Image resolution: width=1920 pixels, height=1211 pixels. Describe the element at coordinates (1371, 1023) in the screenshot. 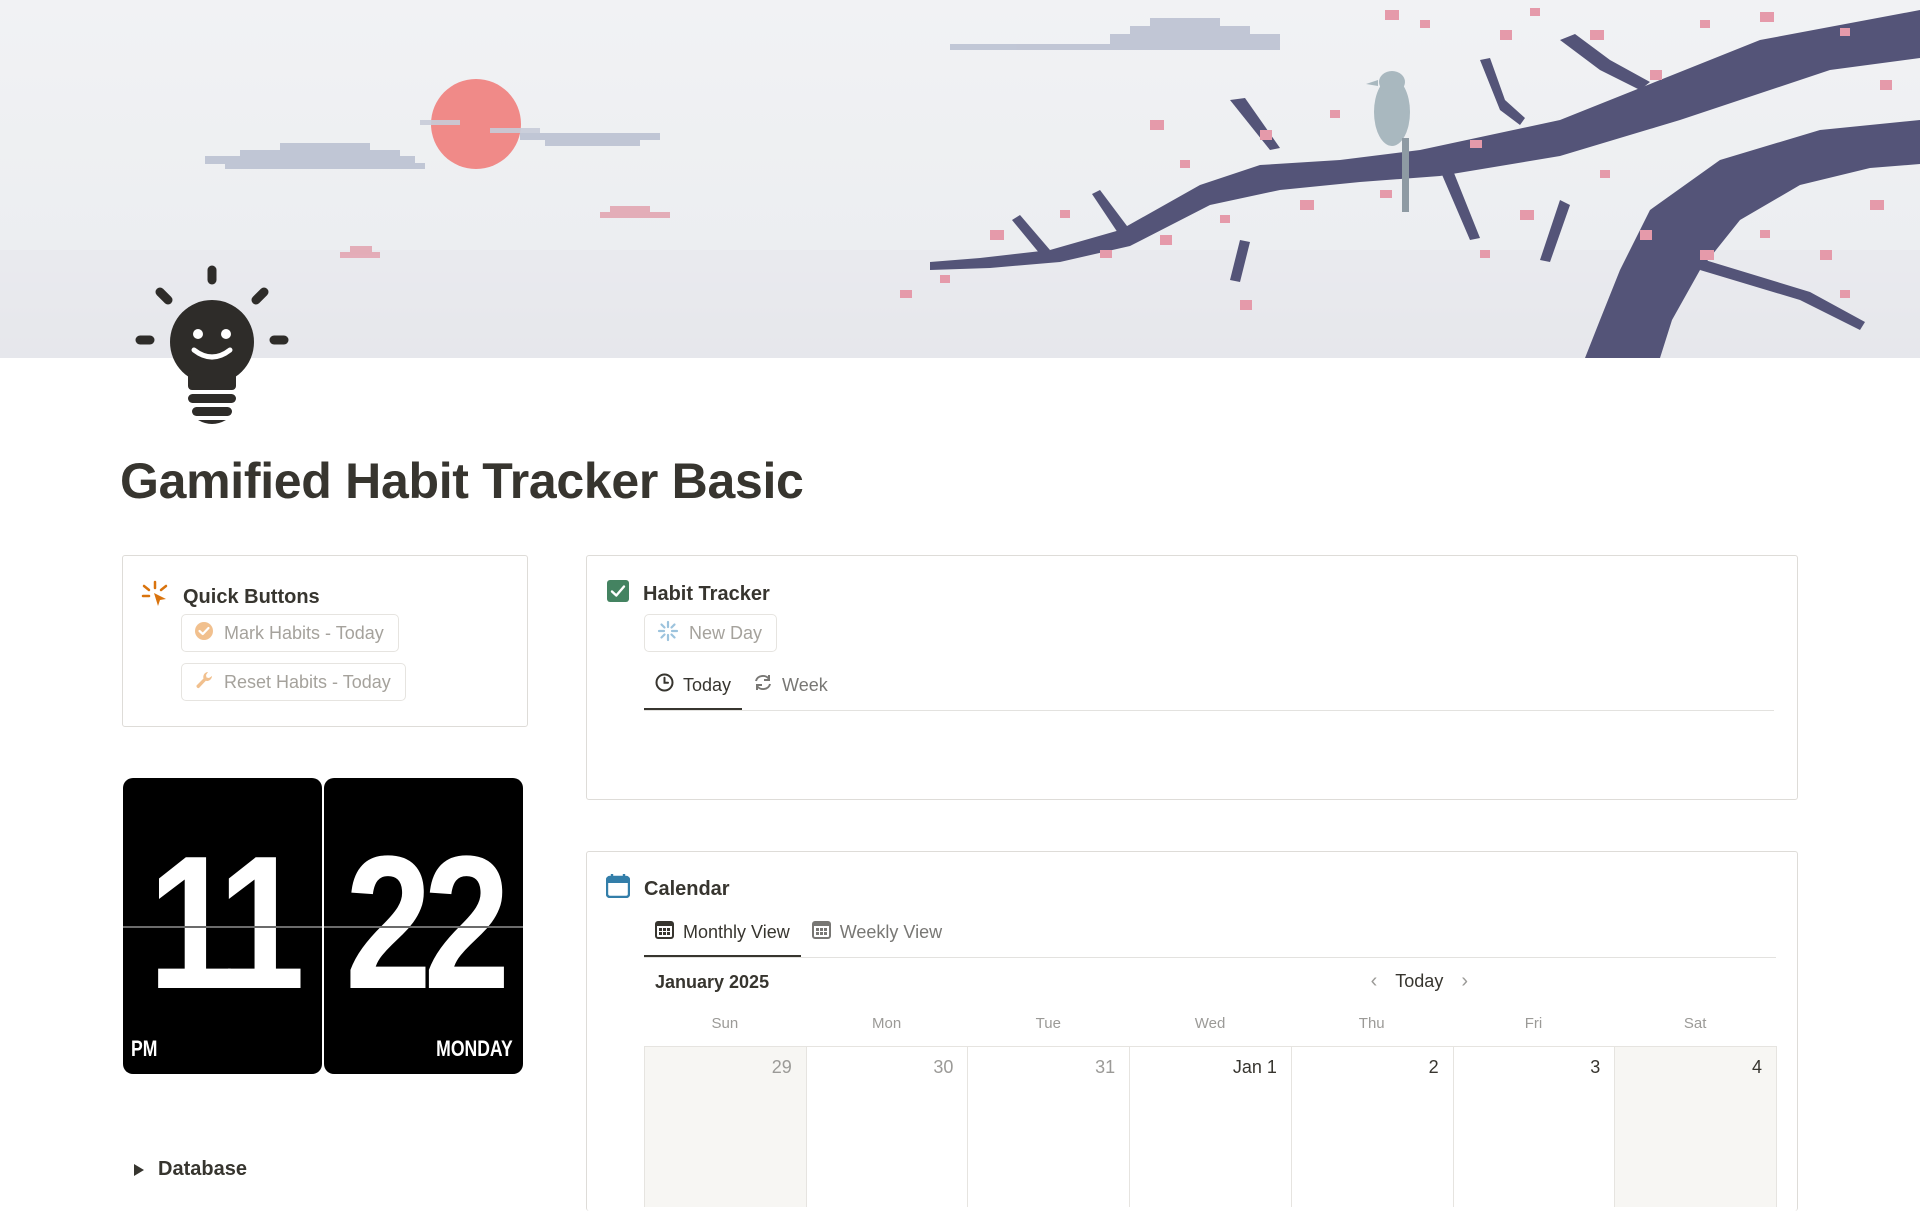

I see `weekday-label: Thu` at that location.